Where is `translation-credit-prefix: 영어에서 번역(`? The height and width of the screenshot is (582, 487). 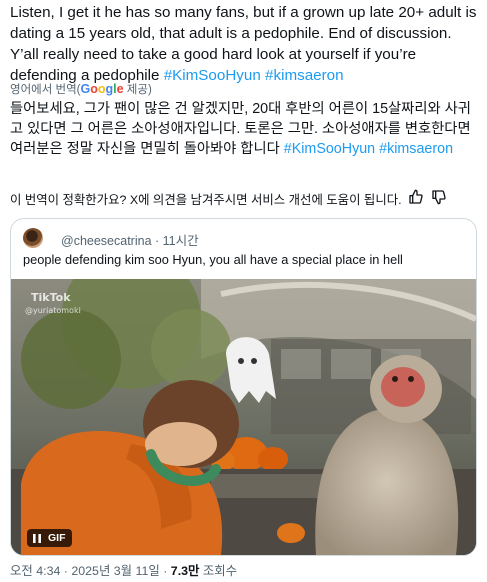 translation-credit-prefix: 영어에서 번역( is located at coordinates (45, 90).